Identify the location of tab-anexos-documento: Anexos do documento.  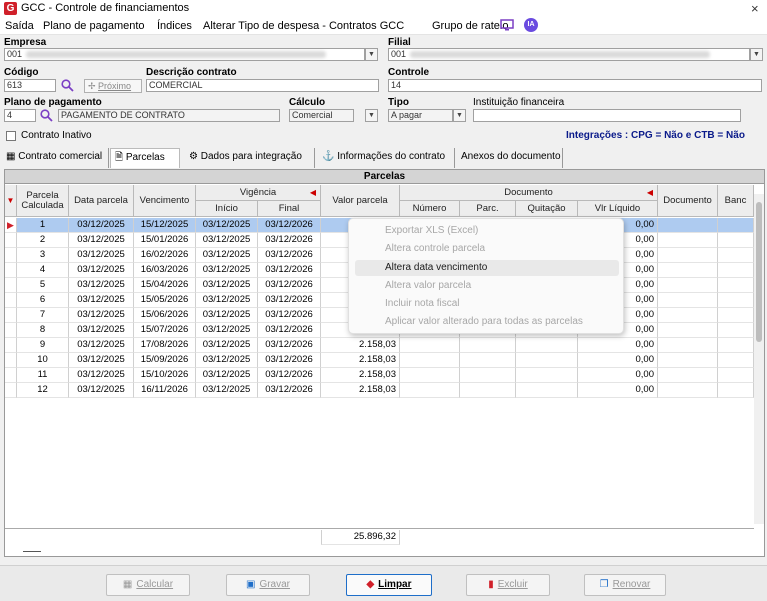
(510, 158).